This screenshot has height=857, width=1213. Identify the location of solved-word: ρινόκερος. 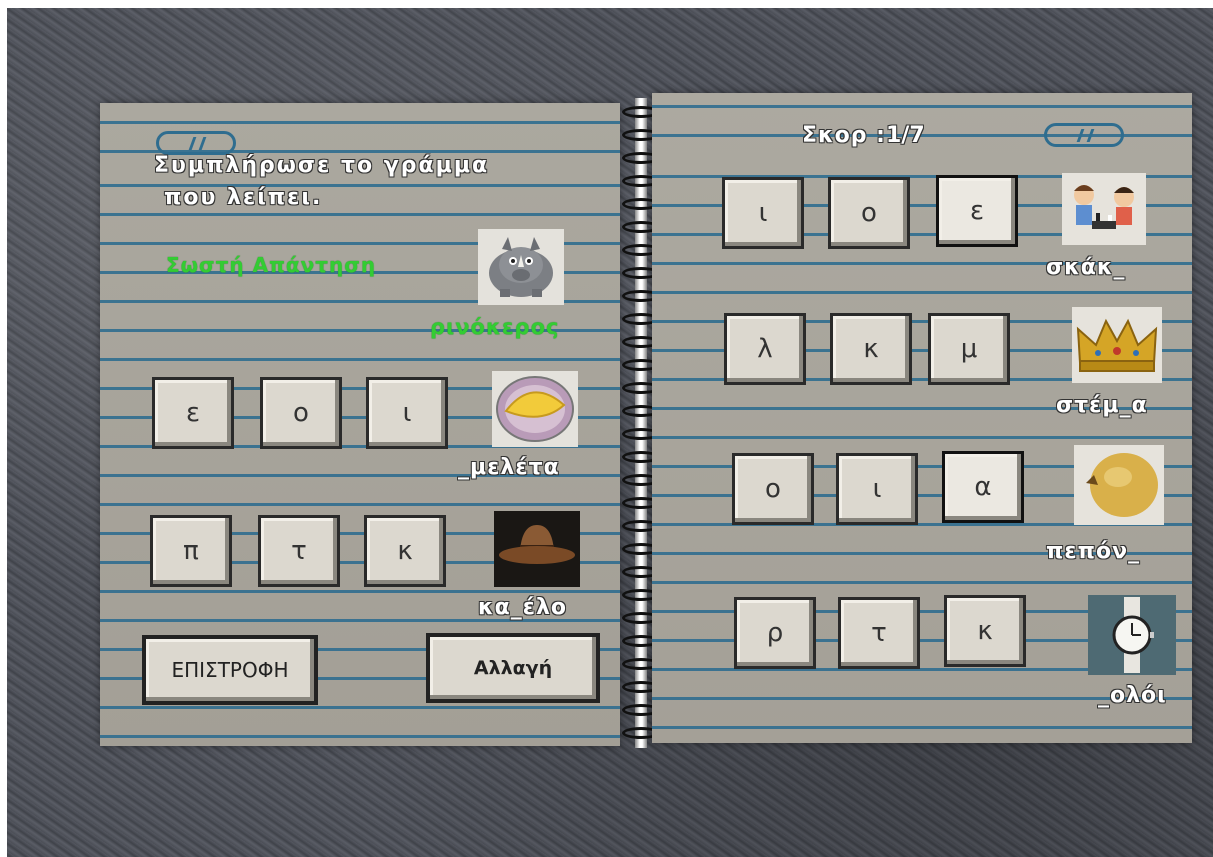
(495, 327).